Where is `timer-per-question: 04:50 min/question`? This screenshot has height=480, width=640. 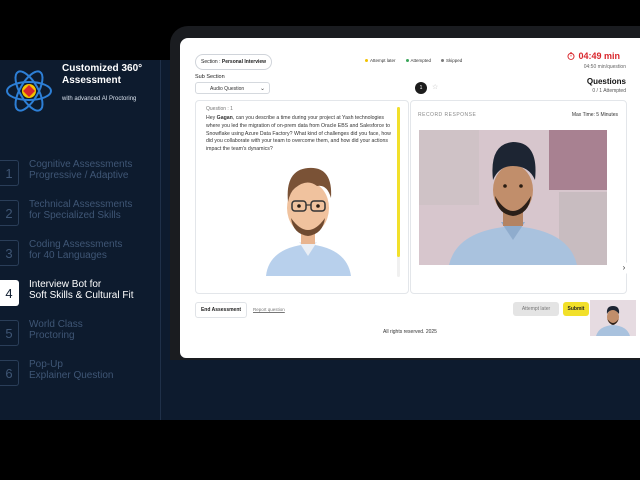
timer-per-question: 04:50 min/question is located at coordinates (604, 67).